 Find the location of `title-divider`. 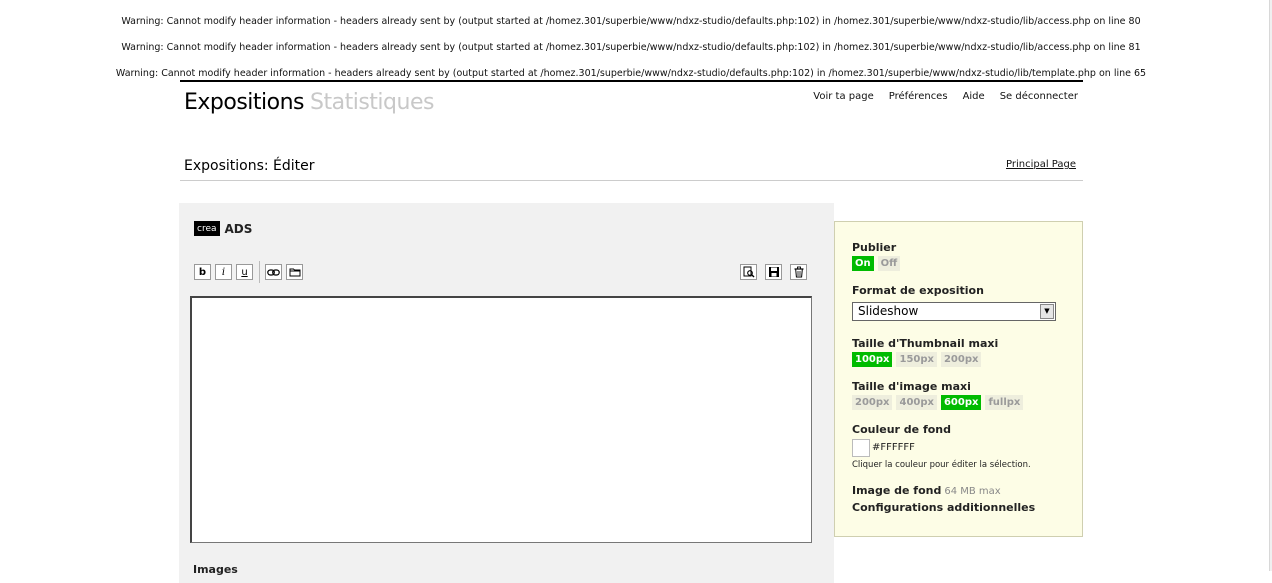

title-divider is located at coordinates (631, 180).